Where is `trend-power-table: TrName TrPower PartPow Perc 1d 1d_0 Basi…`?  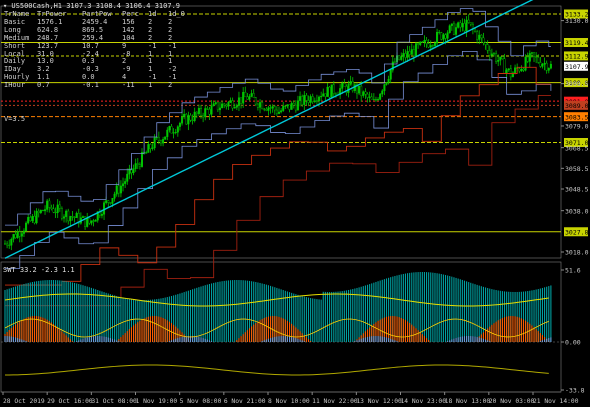 trend-power-table: TrName TrPower PartPow Perc 1d 1d_0 Basi… is located at coordinates (96, 50).